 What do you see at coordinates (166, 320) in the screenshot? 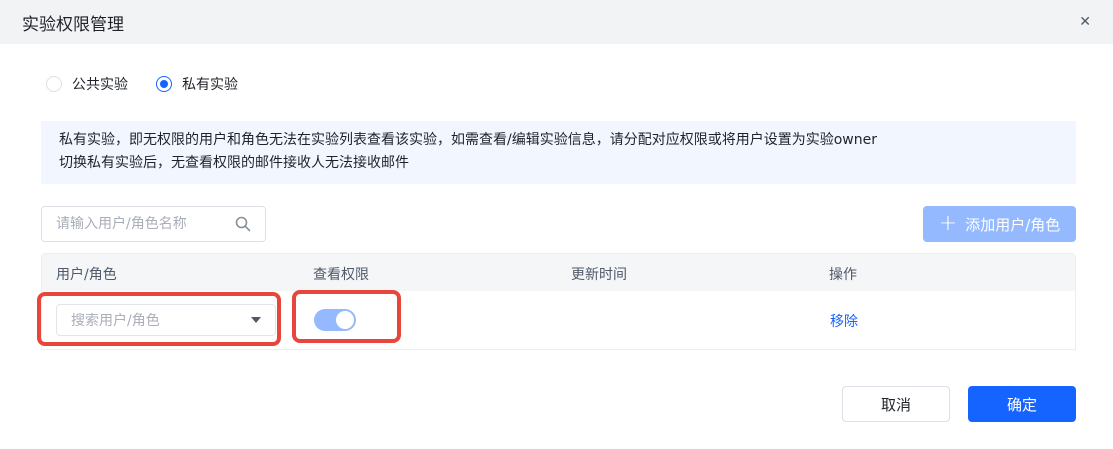
I see `user-role-select: 搜索用户/角色` at bounding box center [166, 320].